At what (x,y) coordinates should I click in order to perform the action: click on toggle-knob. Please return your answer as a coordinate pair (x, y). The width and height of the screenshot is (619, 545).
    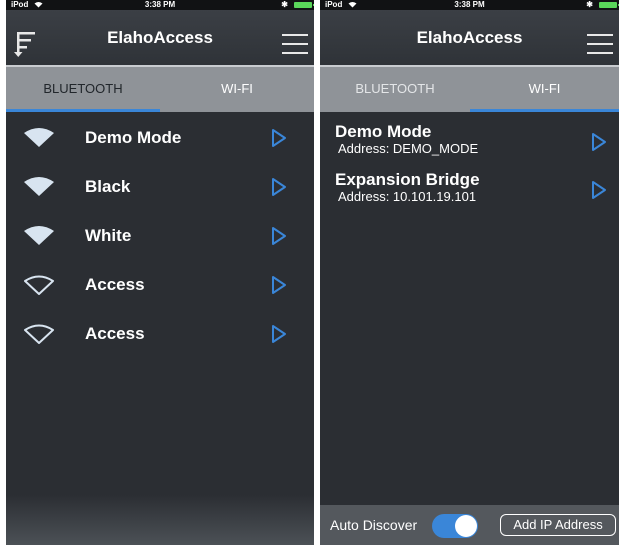
    Looking at the image, I should click on (466, 526).